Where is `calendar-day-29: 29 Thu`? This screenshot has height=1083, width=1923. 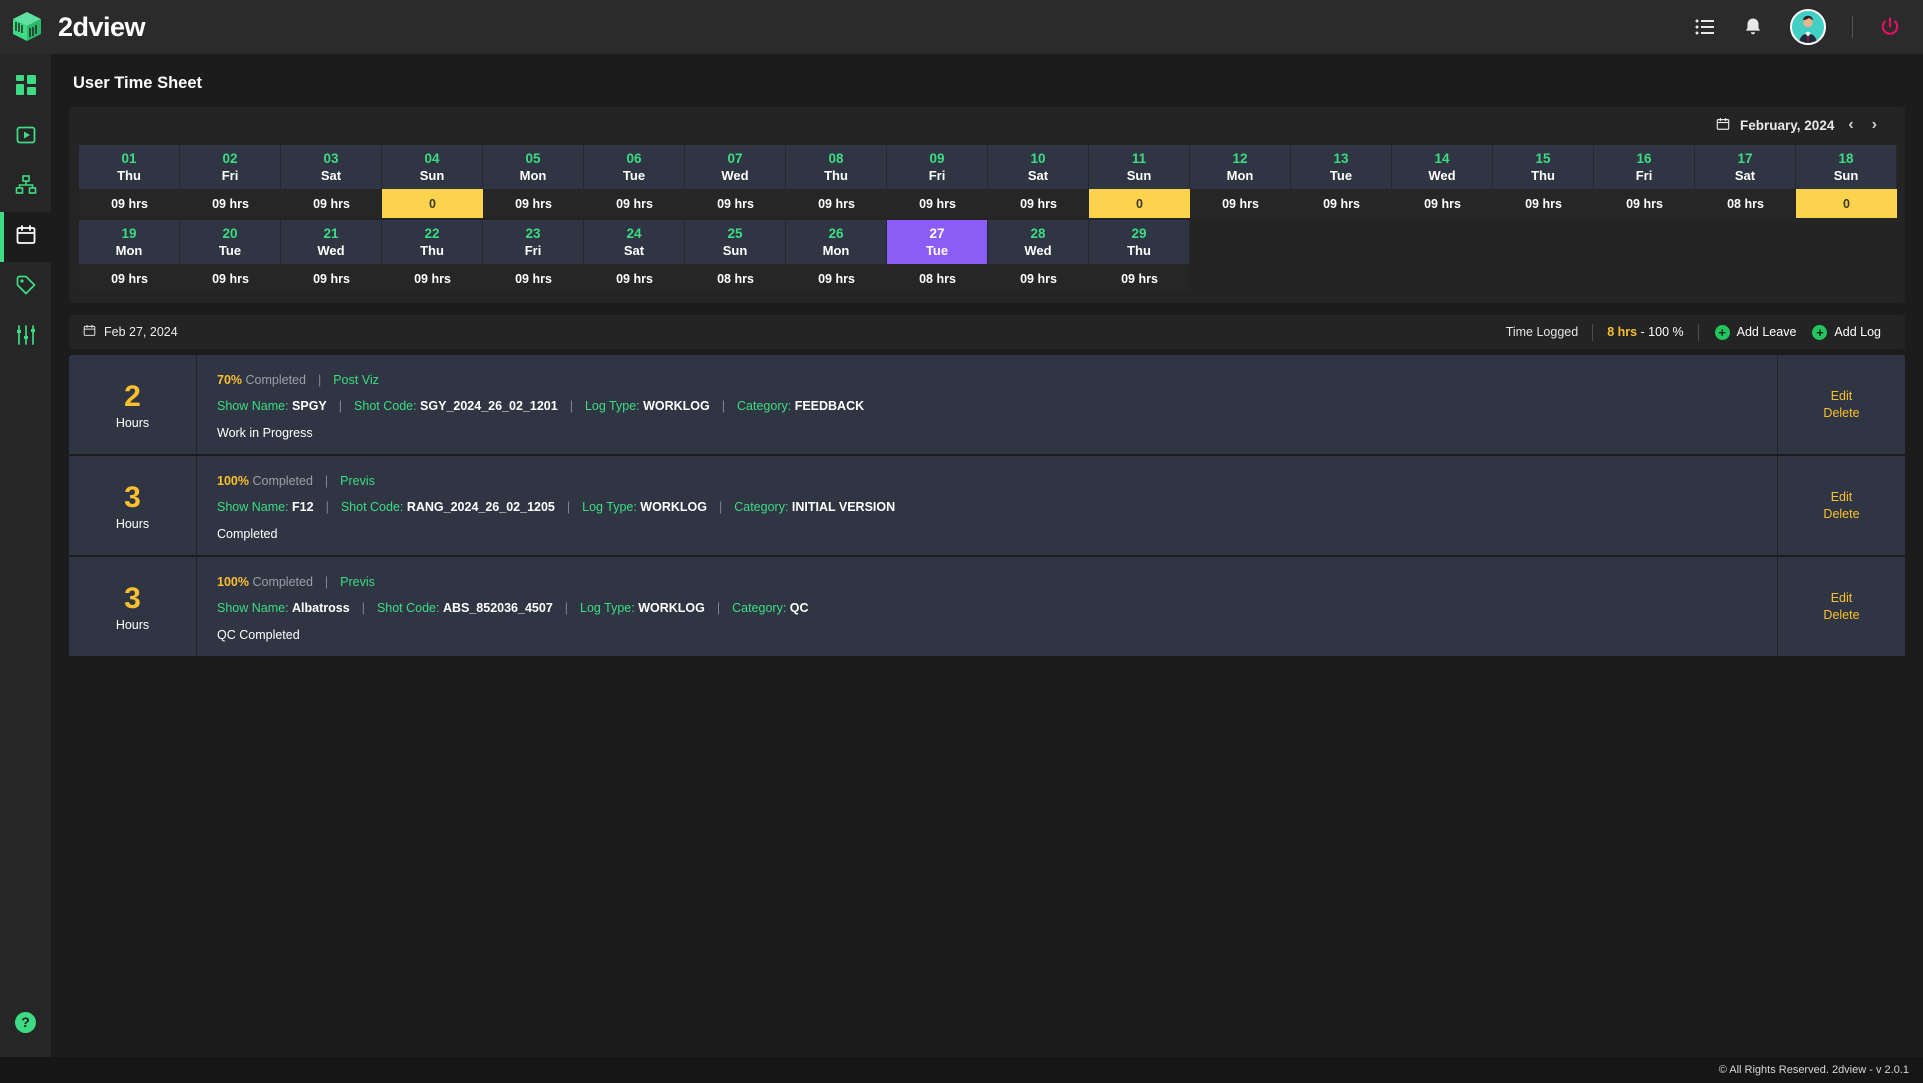
calendar-day-29: 29 Thu is located at coordinates (1139, 242).